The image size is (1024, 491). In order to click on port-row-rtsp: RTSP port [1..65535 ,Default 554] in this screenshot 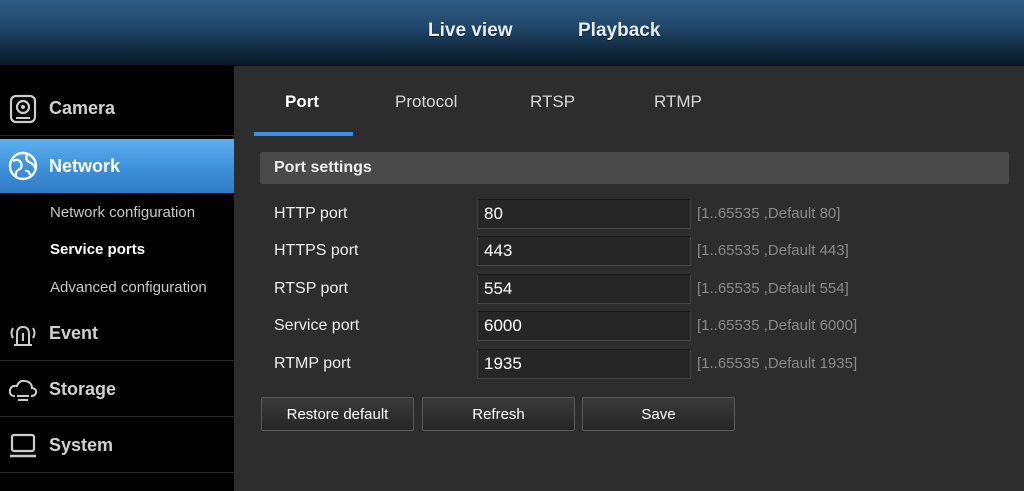, I will do `click(634, 289)`.